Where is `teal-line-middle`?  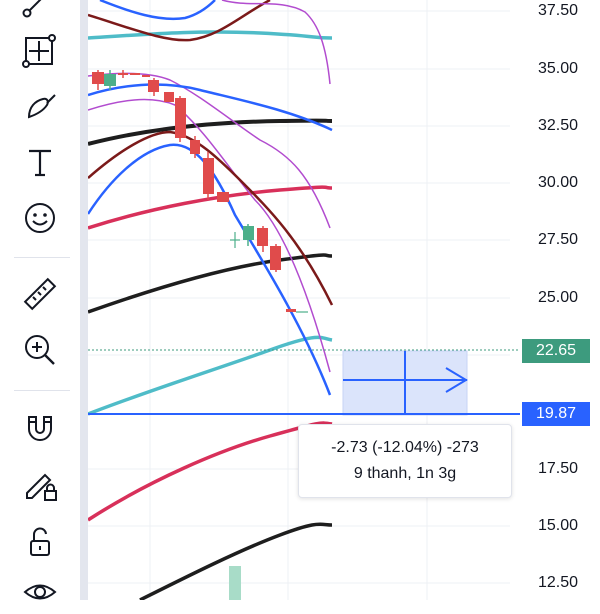
teal-line-middle is located at coordinates (210, 375).